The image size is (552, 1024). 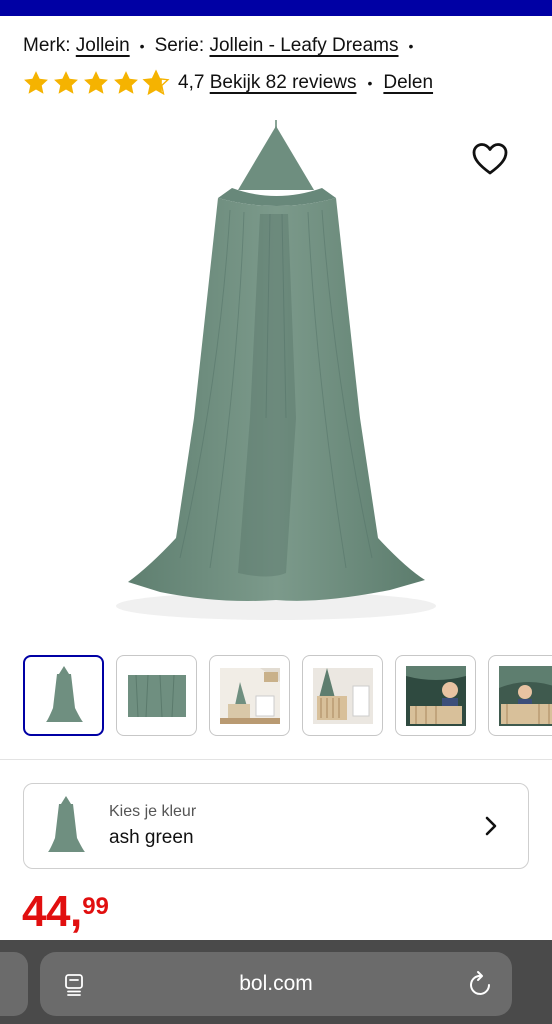 I want to click on price-decimals: 99, so click(x=95, y=906).